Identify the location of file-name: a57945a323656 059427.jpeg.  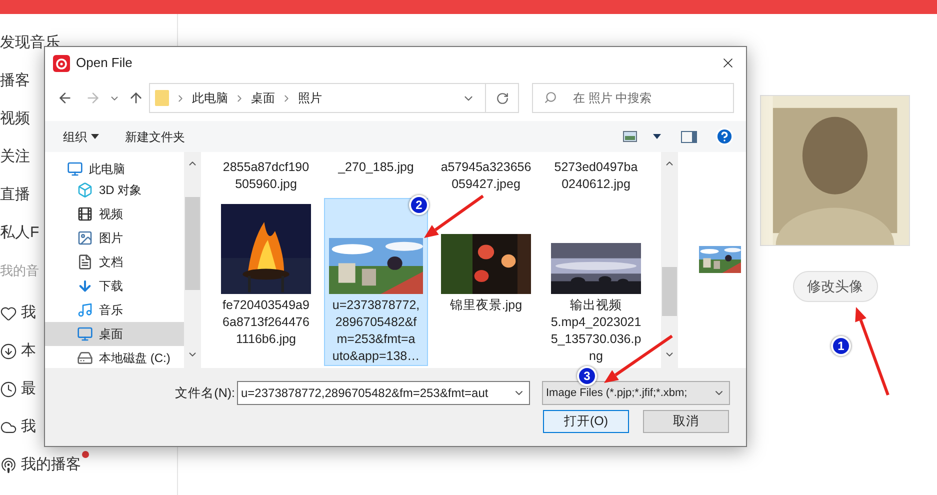
(486, 176).